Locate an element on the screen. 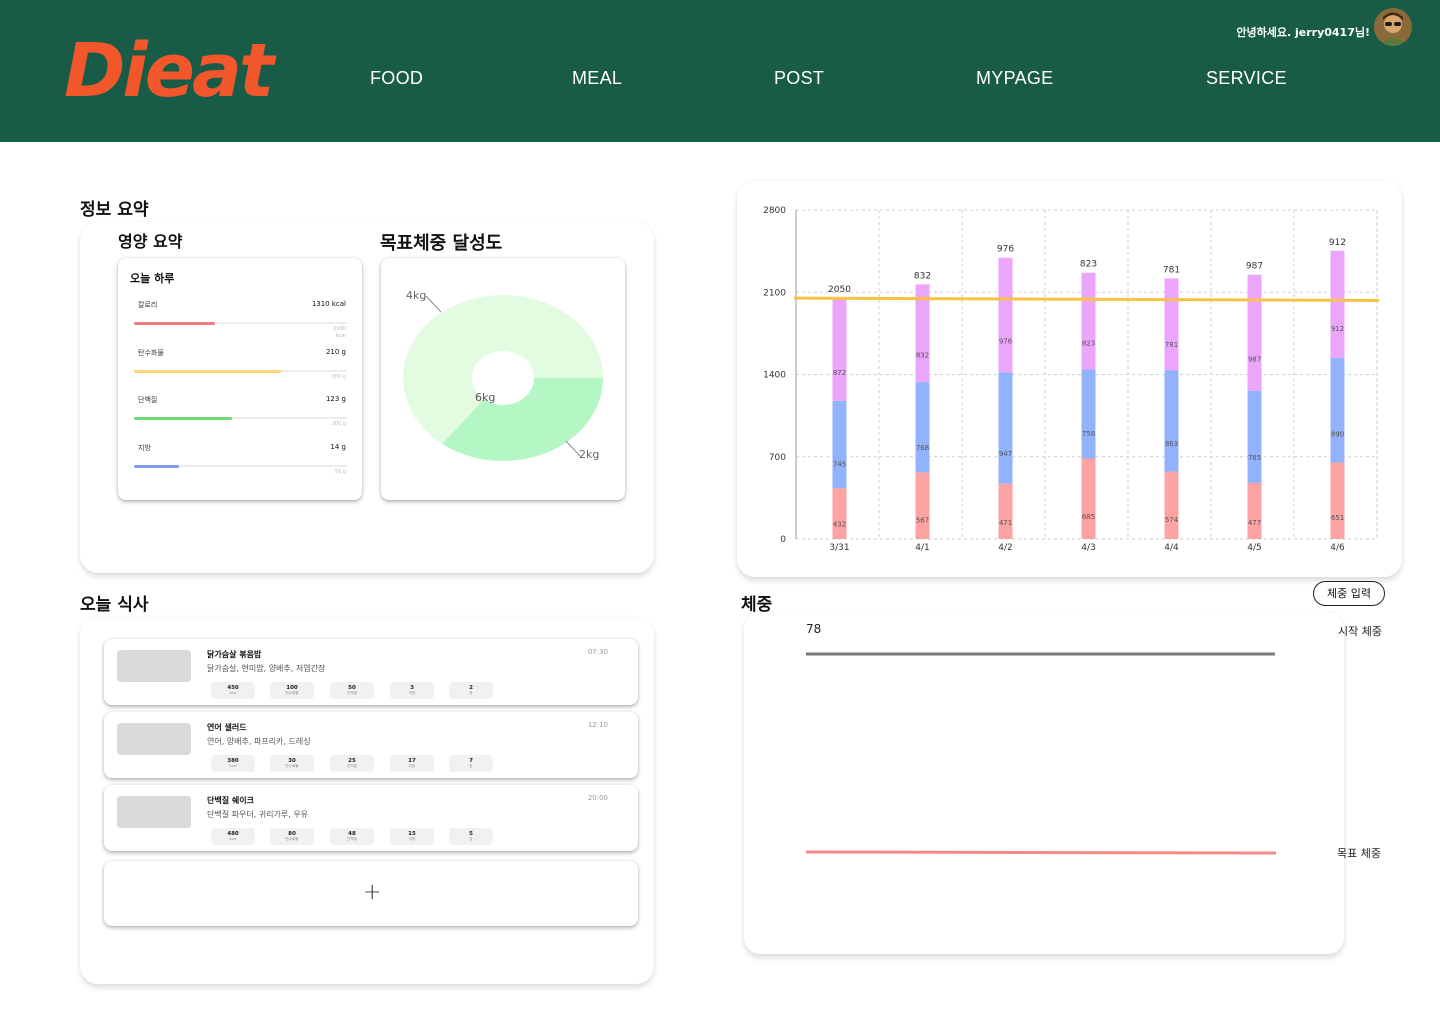 The width and height of the screenshot is (1440, 1024). nav-meal: MEAL is located at coordinates (597, 78).